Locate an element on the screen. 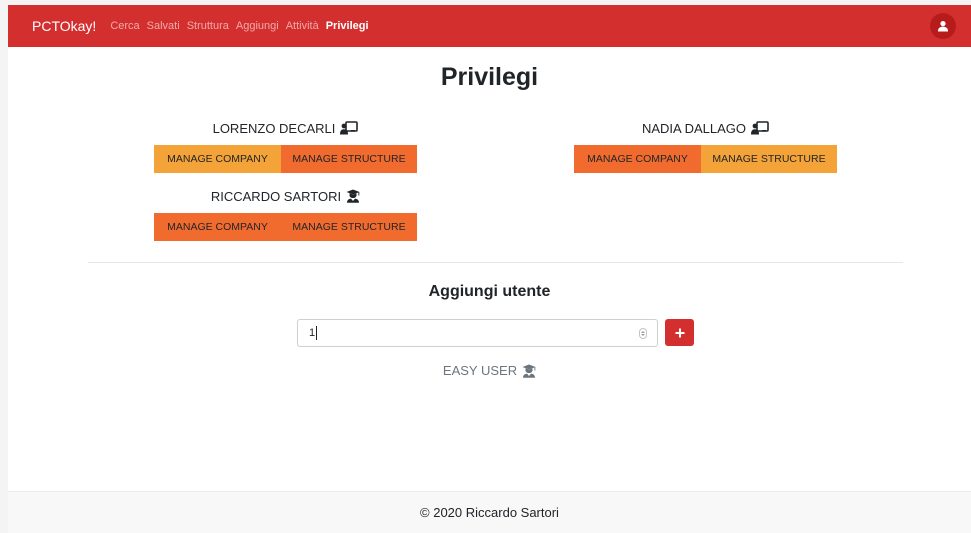  brand-logo: PCTOkay! is located at coordinates (64, 26).